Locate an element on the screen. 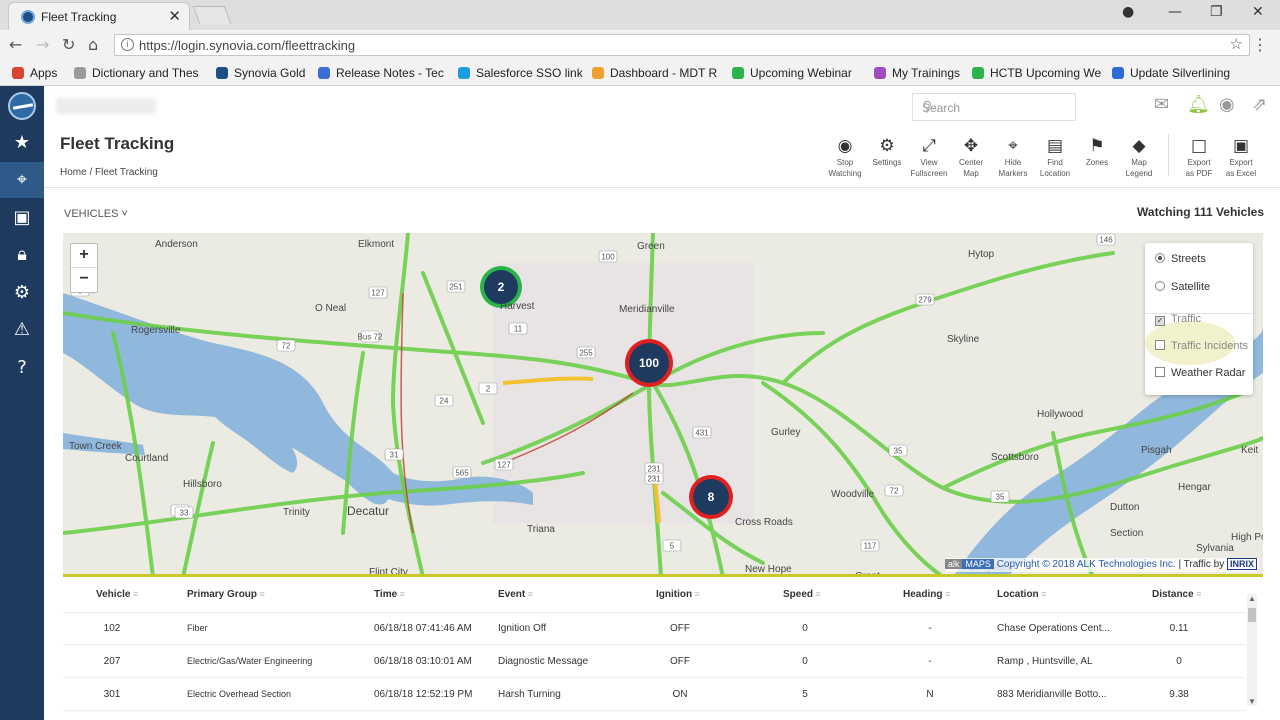  table-cell: Ignition Off is located at coordinates (522, 628).